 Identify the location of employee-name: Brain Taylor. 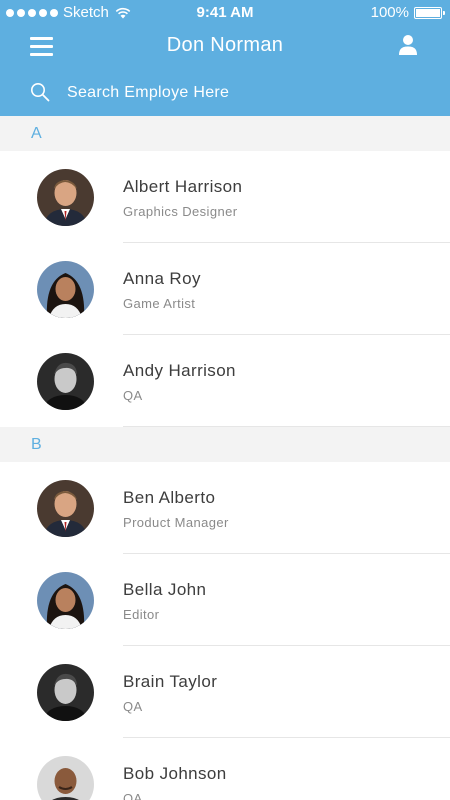
(170, 681).